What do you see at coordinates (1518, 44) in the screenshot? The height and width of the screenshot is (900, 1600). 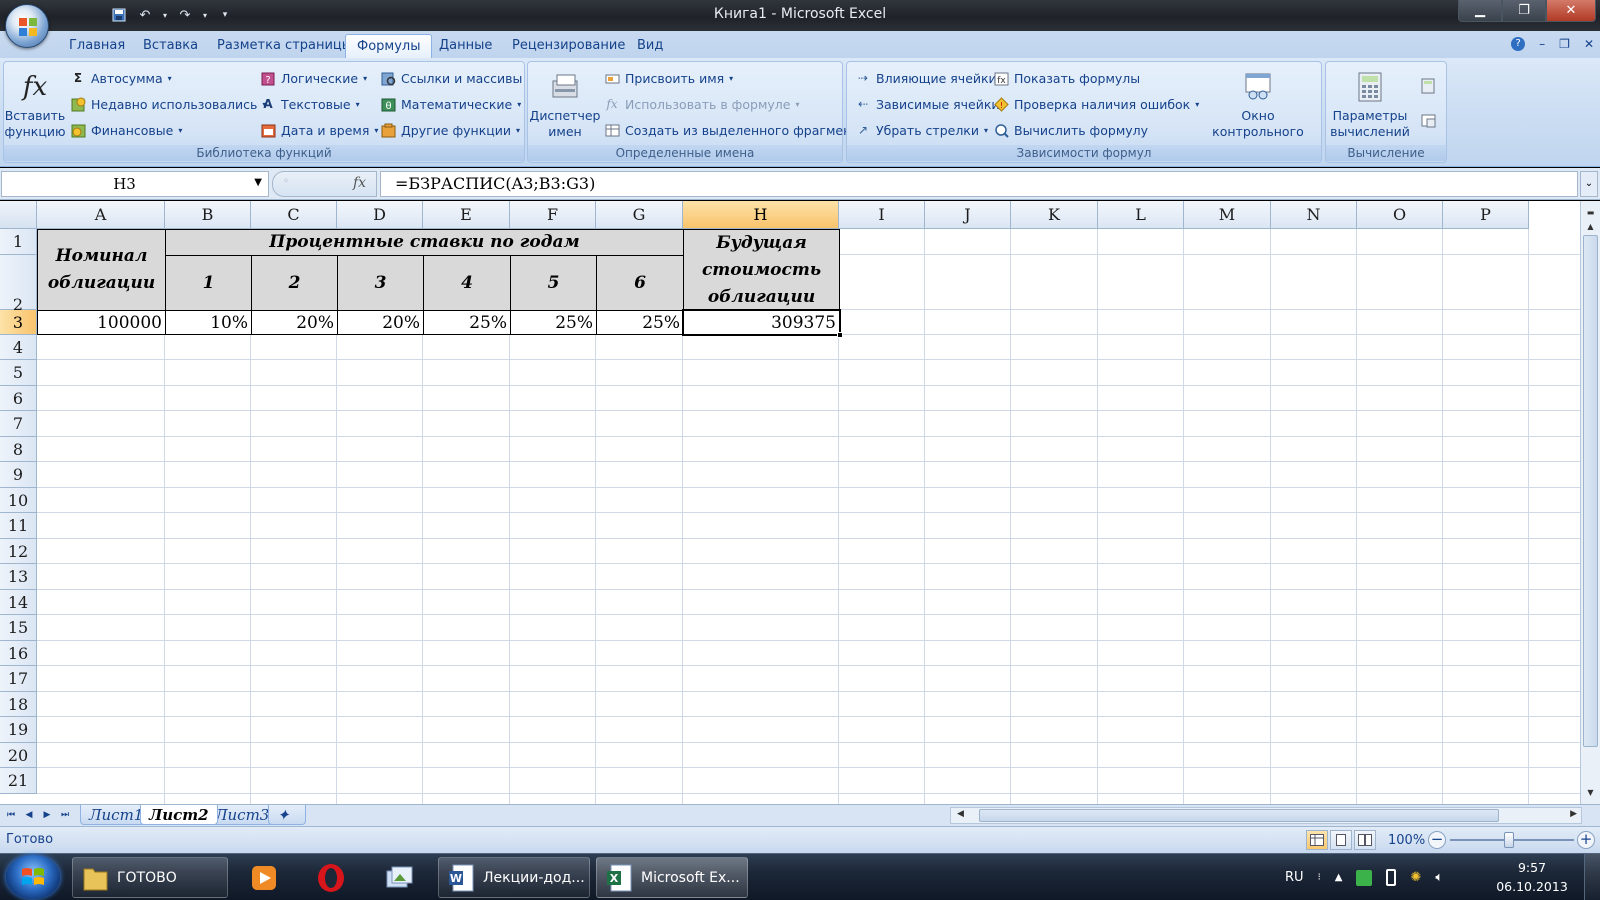 I see `help-icon: ?` at bounding box center [1518, 44].